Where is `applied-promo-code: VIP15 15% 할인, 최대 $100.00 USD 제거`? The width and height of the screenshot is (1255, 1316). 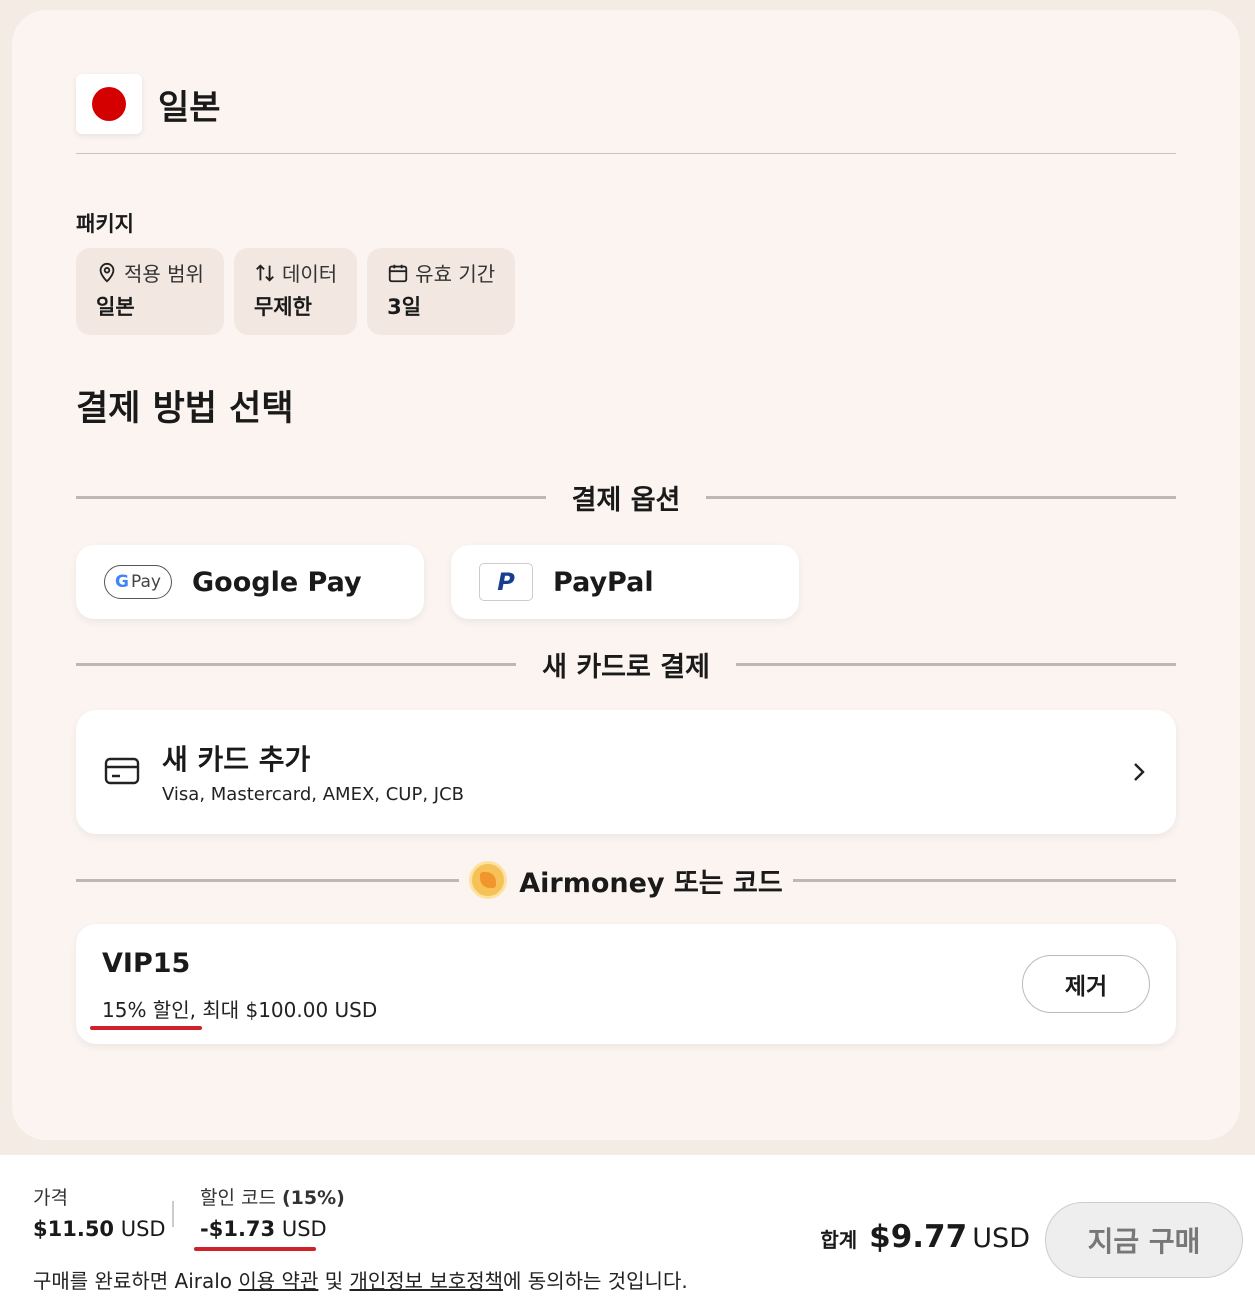
applied-promo-code: VIP15 15% 할인, 최대 $100.00 USD 제거 is located at coordinates (626, 984).